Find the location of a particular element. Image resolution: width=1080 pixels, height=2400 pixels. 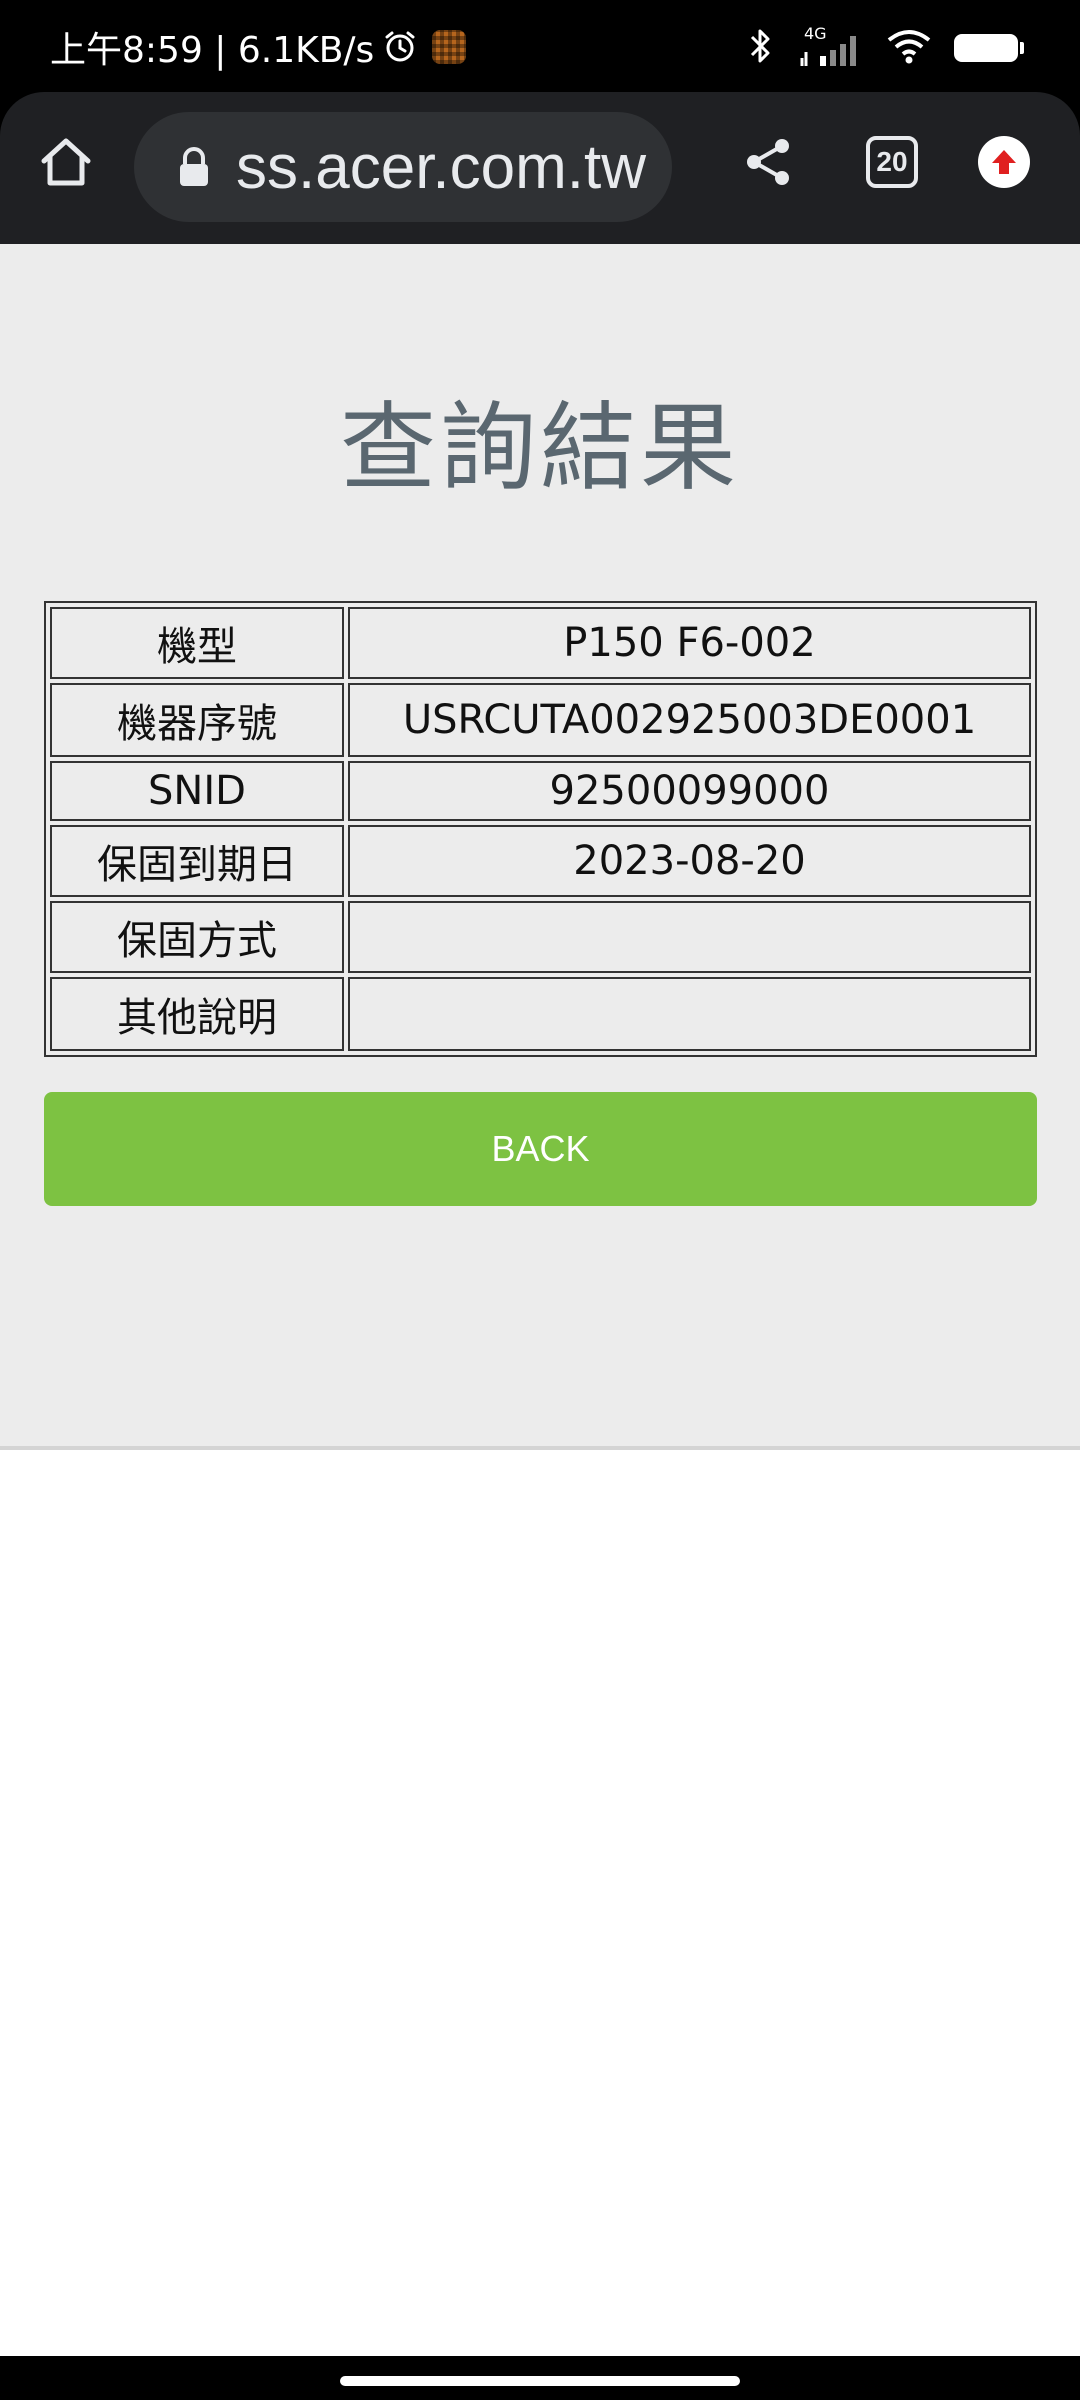

row-label: 保固到期日 is located at coordinates (197, 861).